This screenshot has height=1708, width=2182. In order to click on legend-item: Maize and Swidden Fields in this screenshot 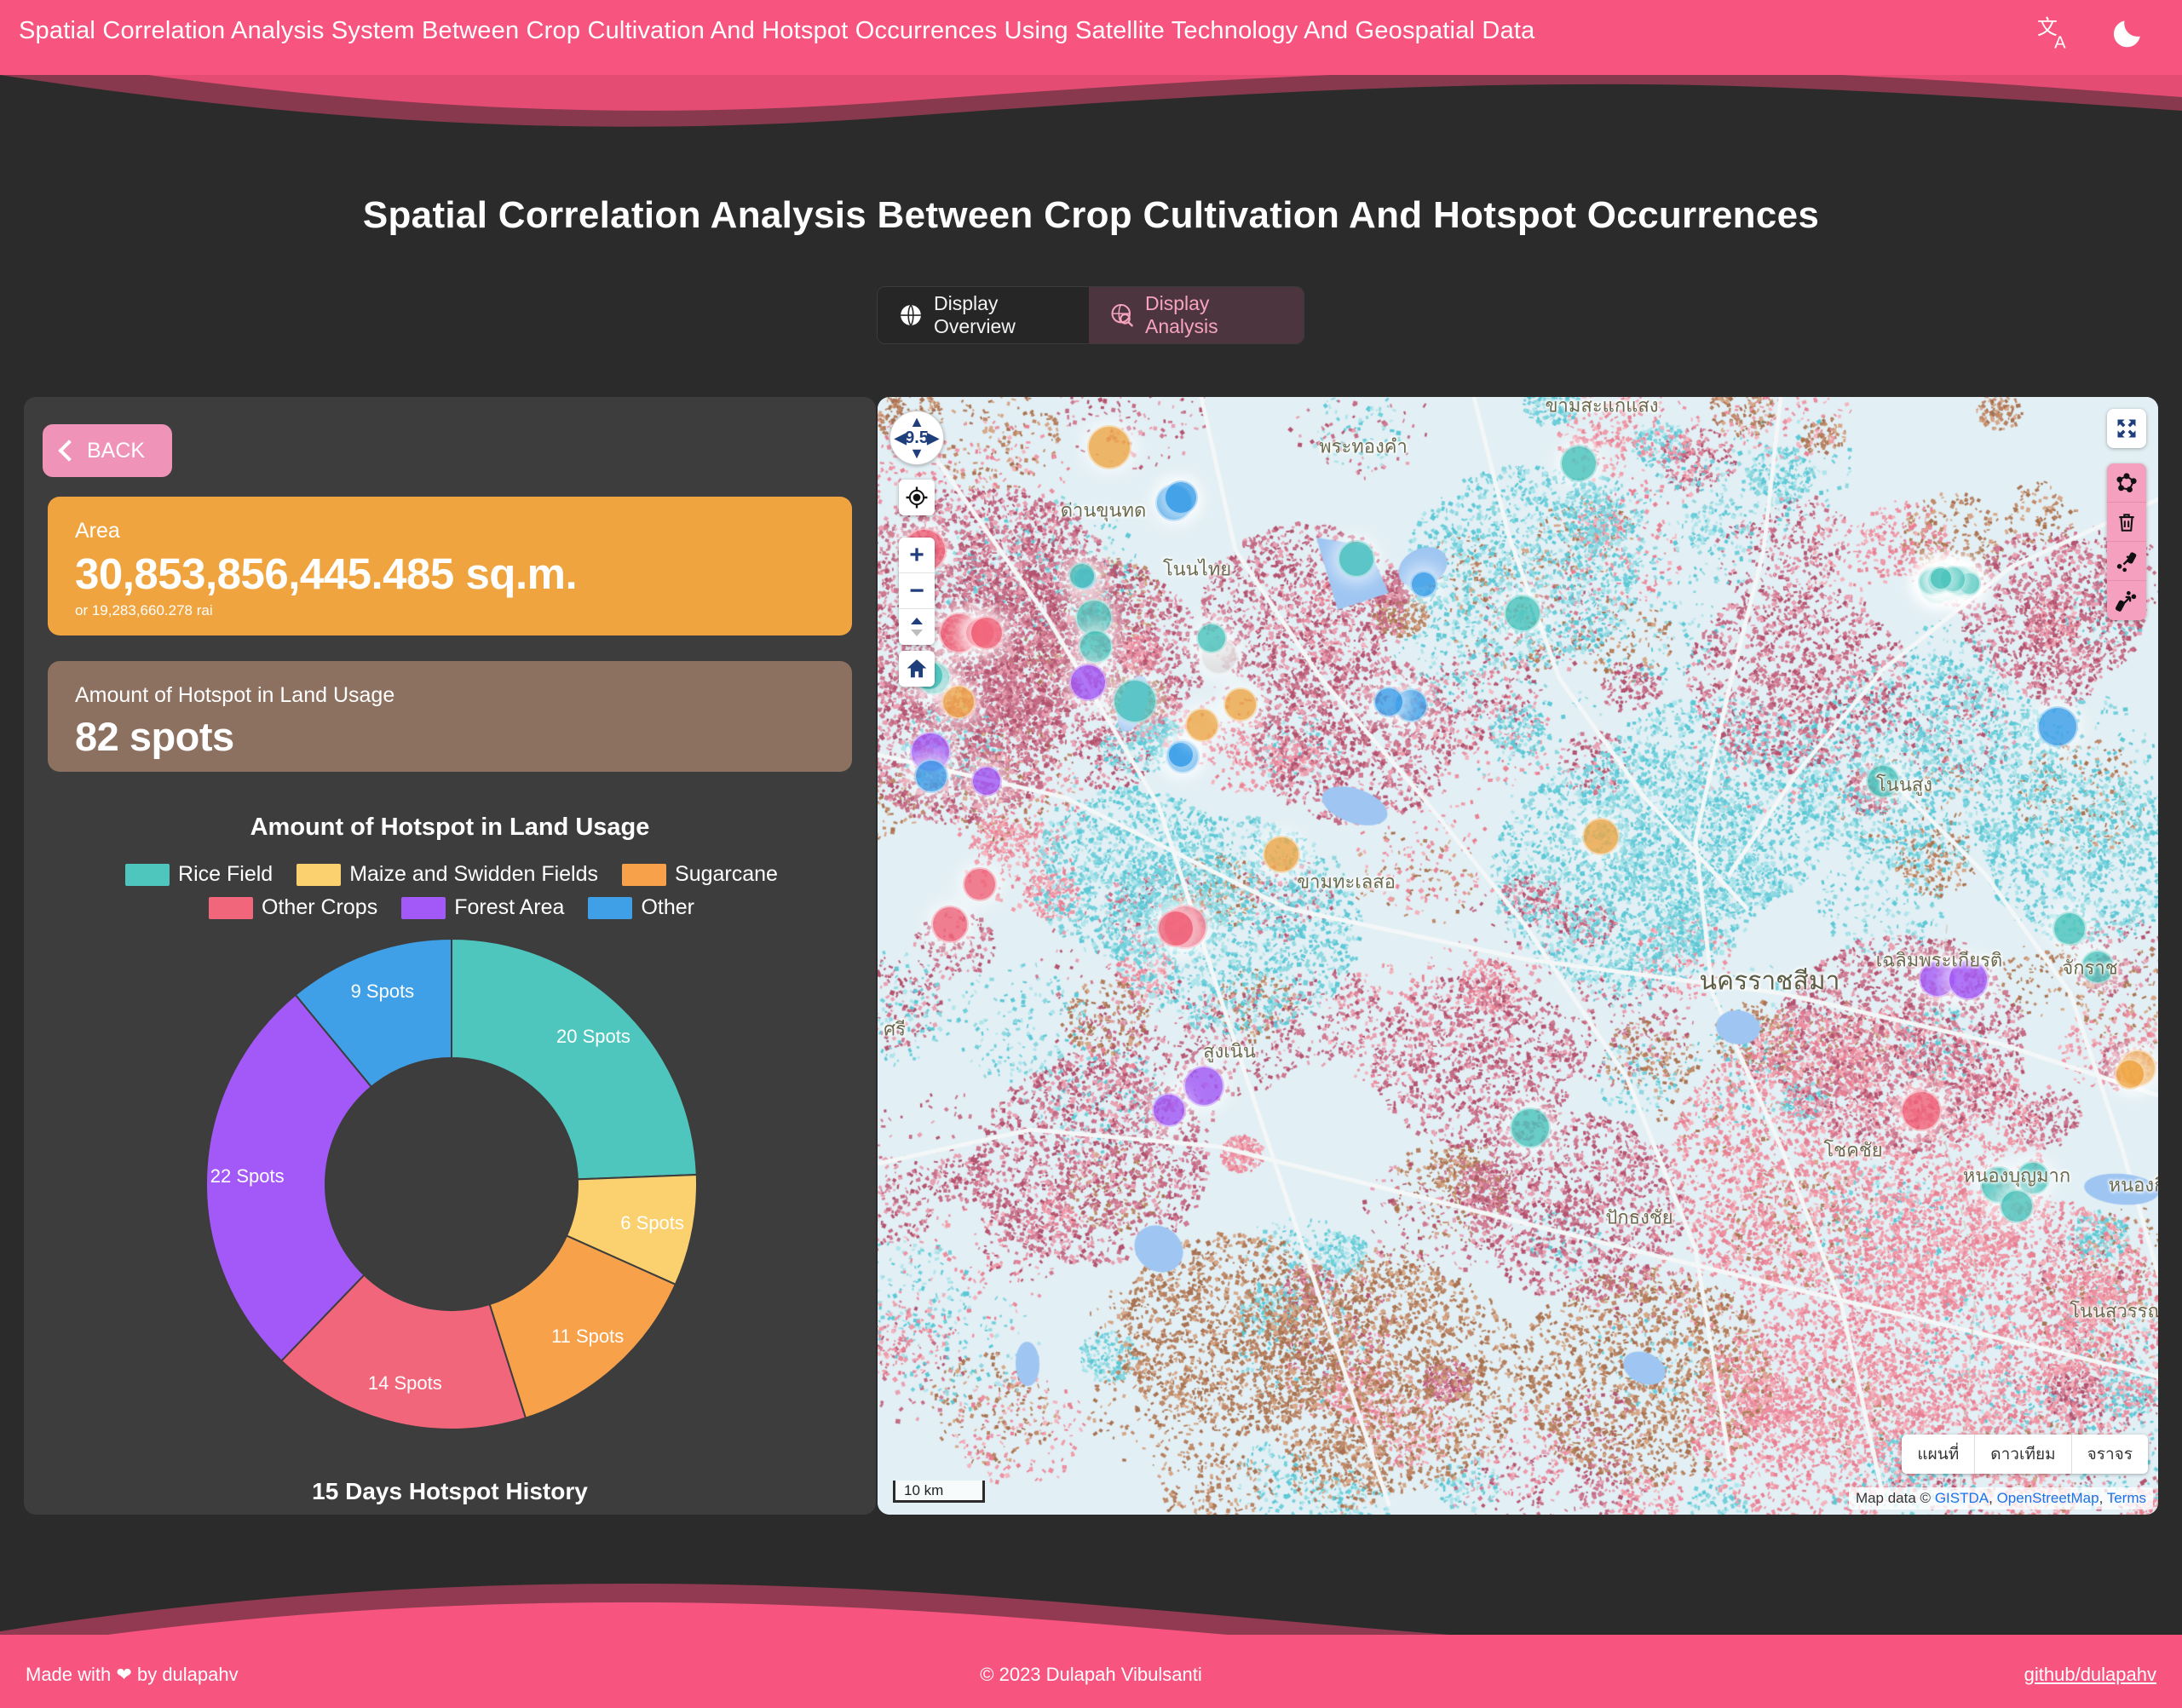, I will do `click(447, 874)`.